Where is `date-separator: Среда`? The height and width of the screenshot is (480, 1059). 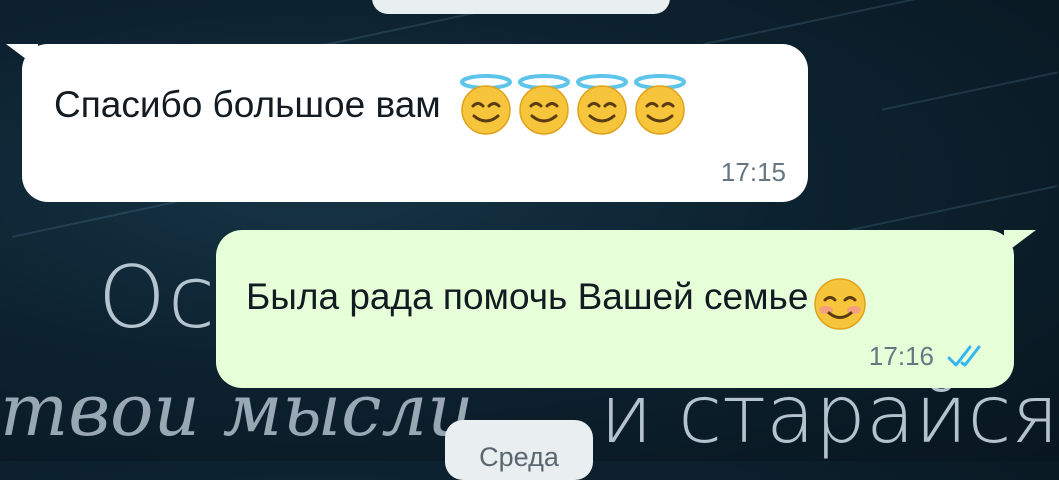
date-separator: Среда is located at coordinates (519, 450).